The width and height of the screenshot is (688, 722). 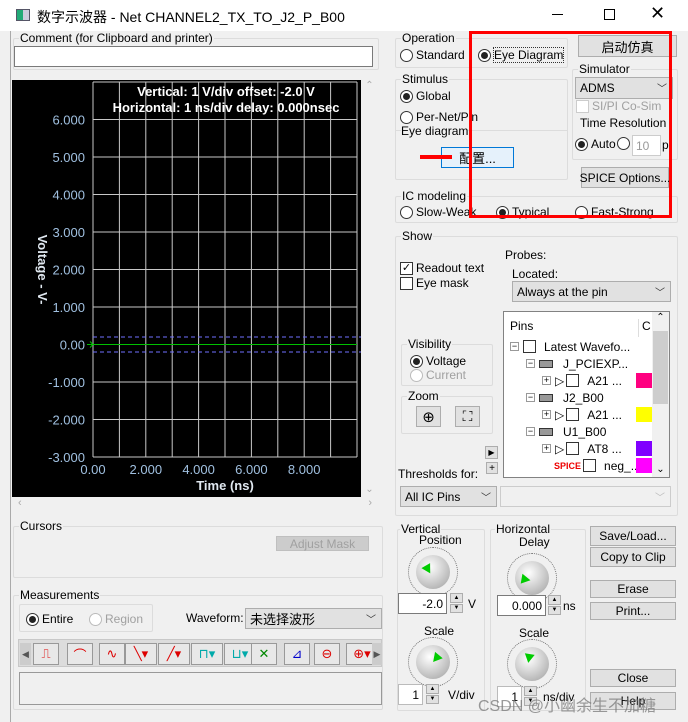 What do you see at coordinates (557, 14) in the screenshot?
I see `minimize-button` at bounding box center [557, 14].